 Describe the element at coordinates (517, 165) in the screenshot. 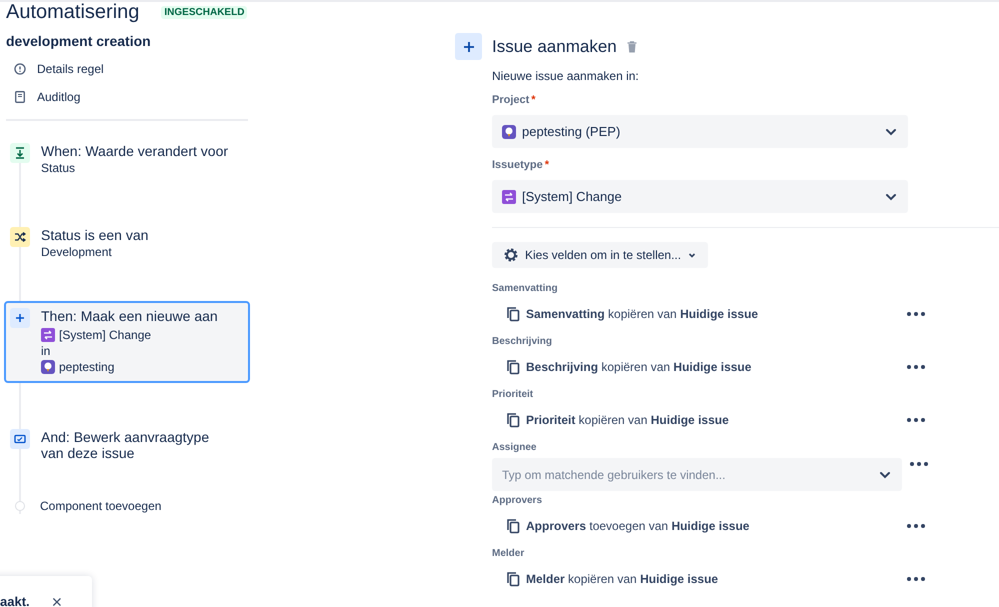

I see `field-label: Issuetype` at that location.